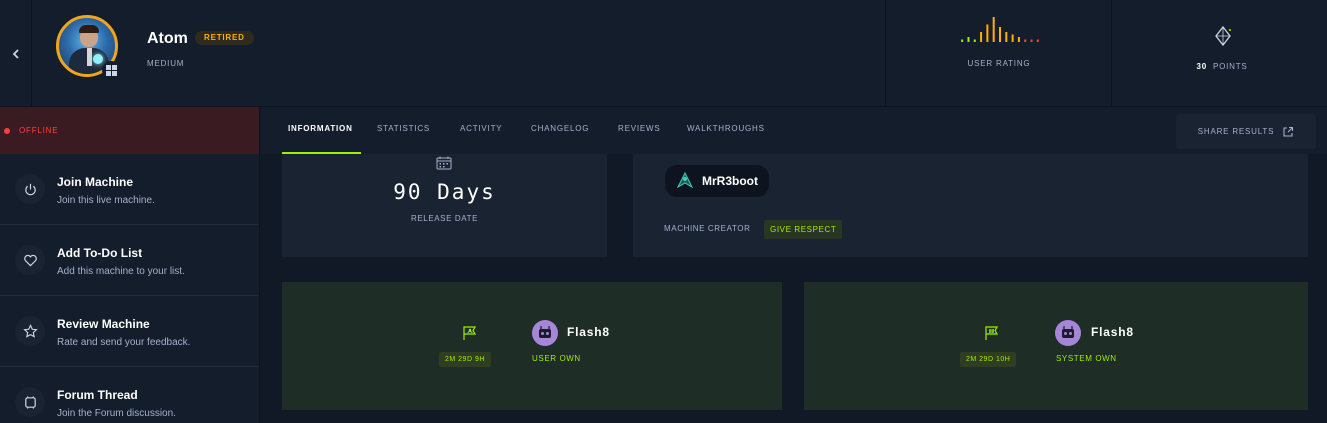 This screenshot has height=423, width=1327. Describe the element at coordinates (803, 229) in the screenshot. I see `give-respect-button: GIVE RESPECT` at that location.